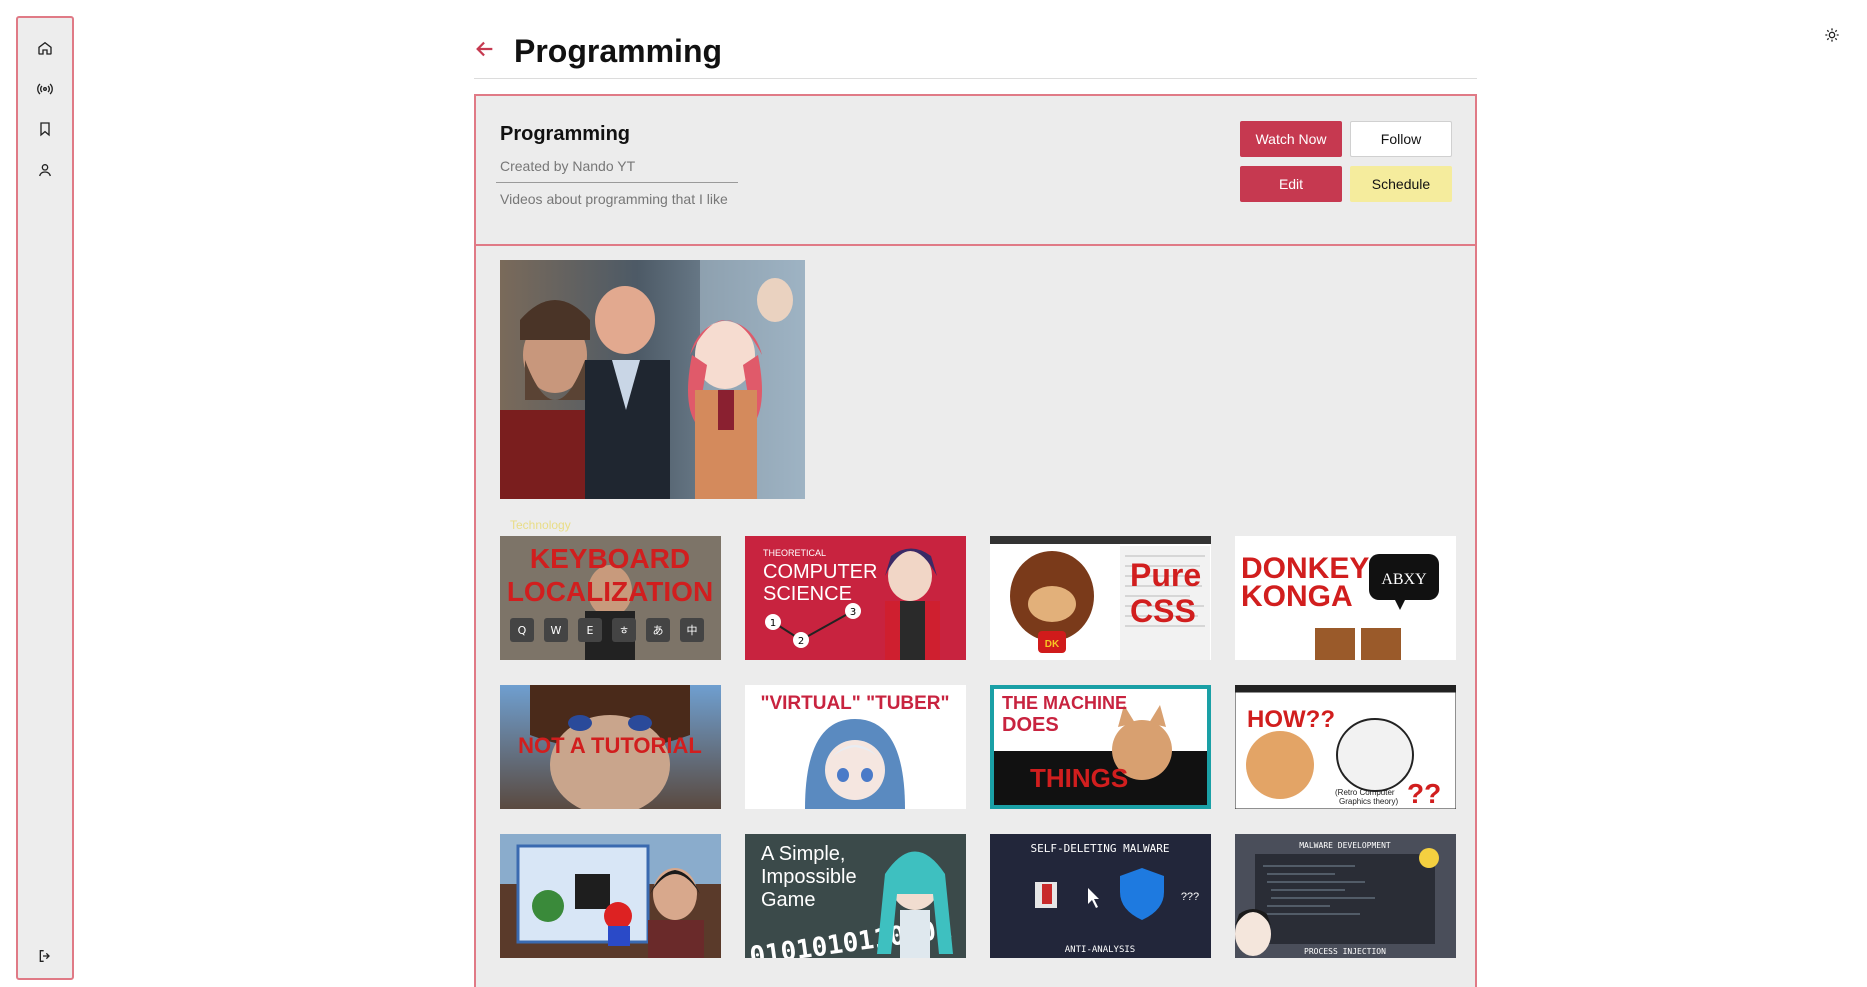 The height and width of the screenshot is (987, 1867). What do you see at coordinates (1100, 747) in the screenshot?
I see `video-thumbnail: THE MACHINE DOES THINGS` at bounding box center [1100, 747].